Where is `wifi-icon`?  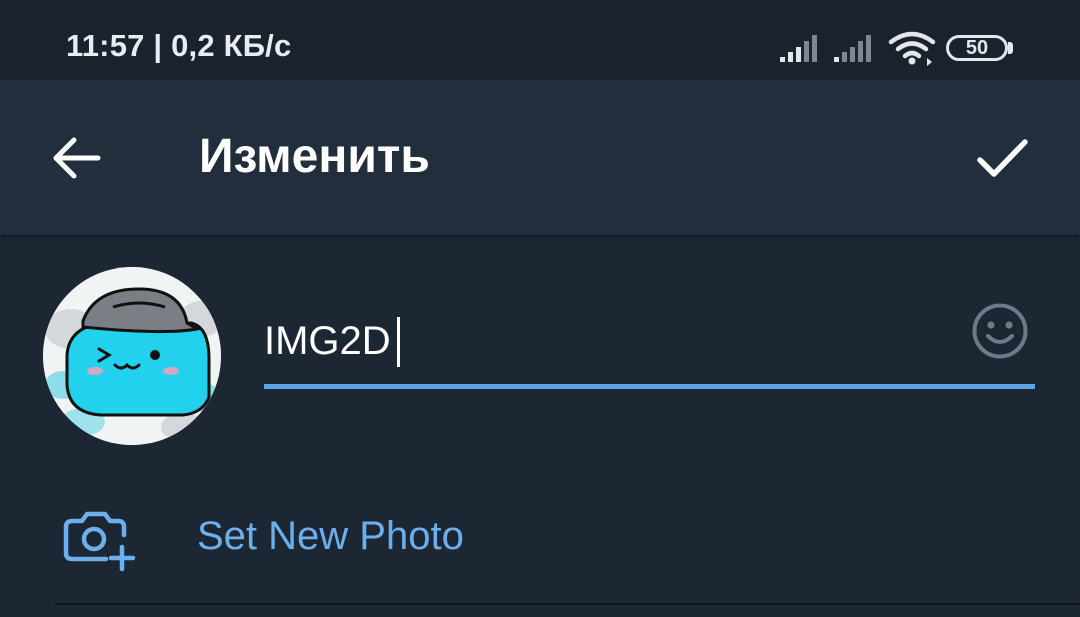
wifi-icon is located at coordinates (912, 48).